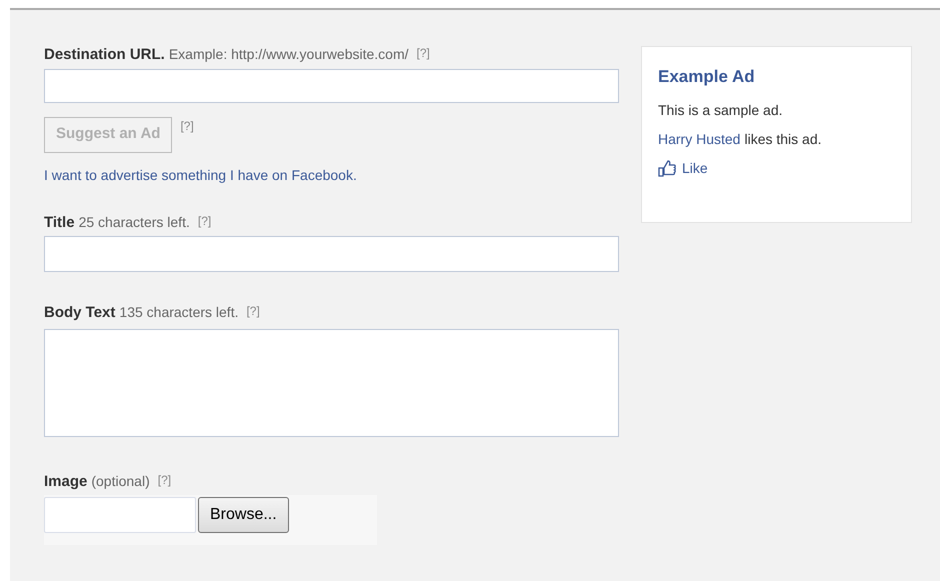 This screenshot has width=940, height=581. Describe the element at coordinates (288, 54) in the screenshot. I see `field-hint: Example: http://www.yourwebsite.com/` at that location.